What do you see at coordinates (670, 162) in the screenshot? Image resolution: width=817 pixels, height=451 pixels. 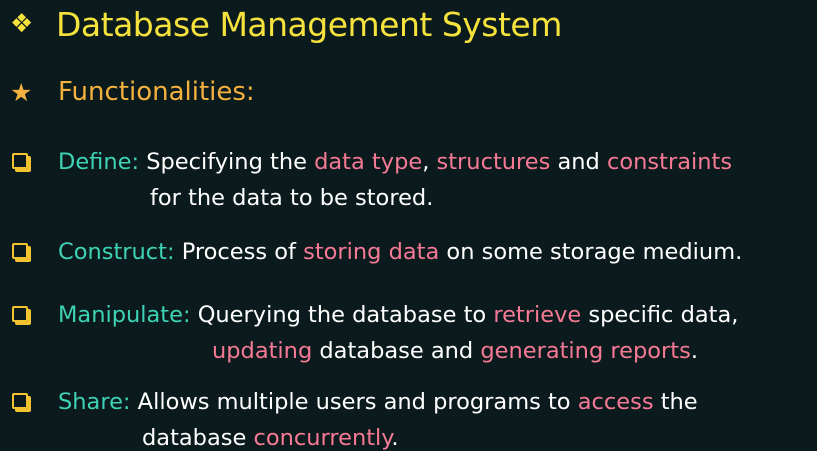 I see `highlight-text: constraints` at bounding box center [670, 162].